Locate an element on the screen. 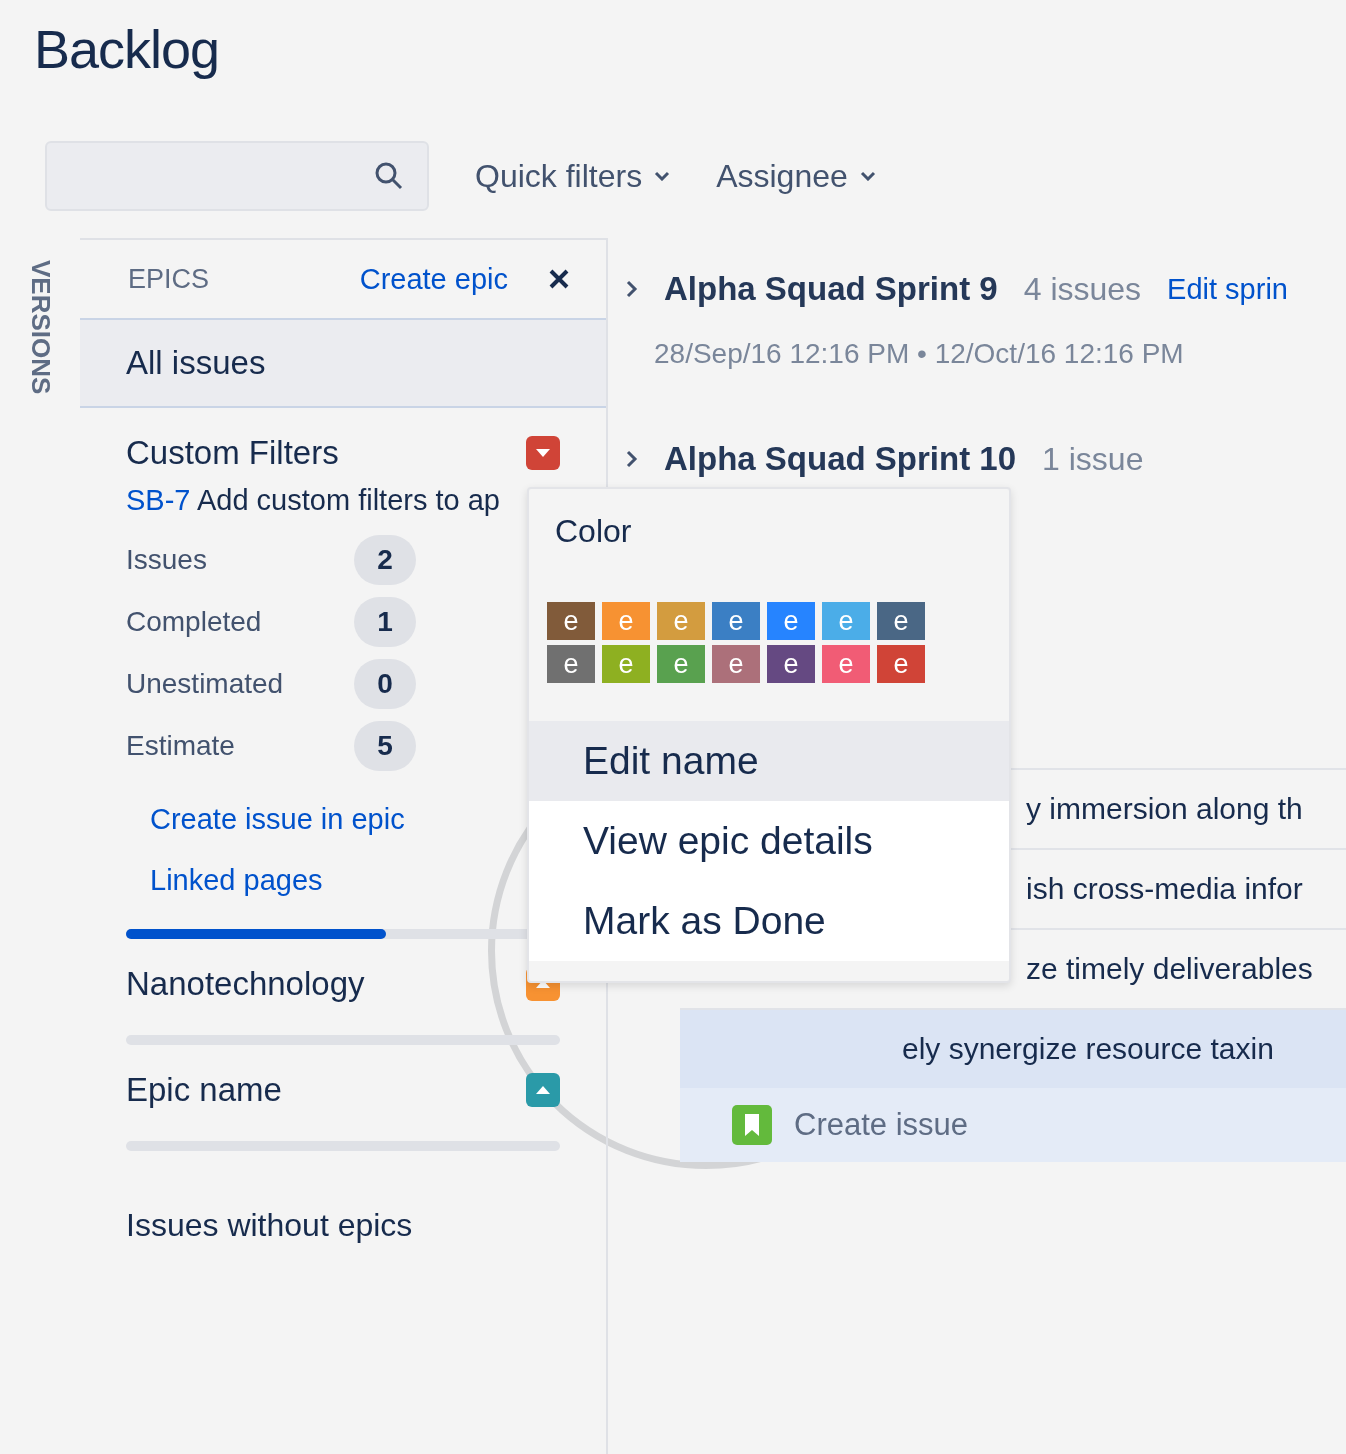  issue-count: 1 issue is located at coordinates (1093, 459).